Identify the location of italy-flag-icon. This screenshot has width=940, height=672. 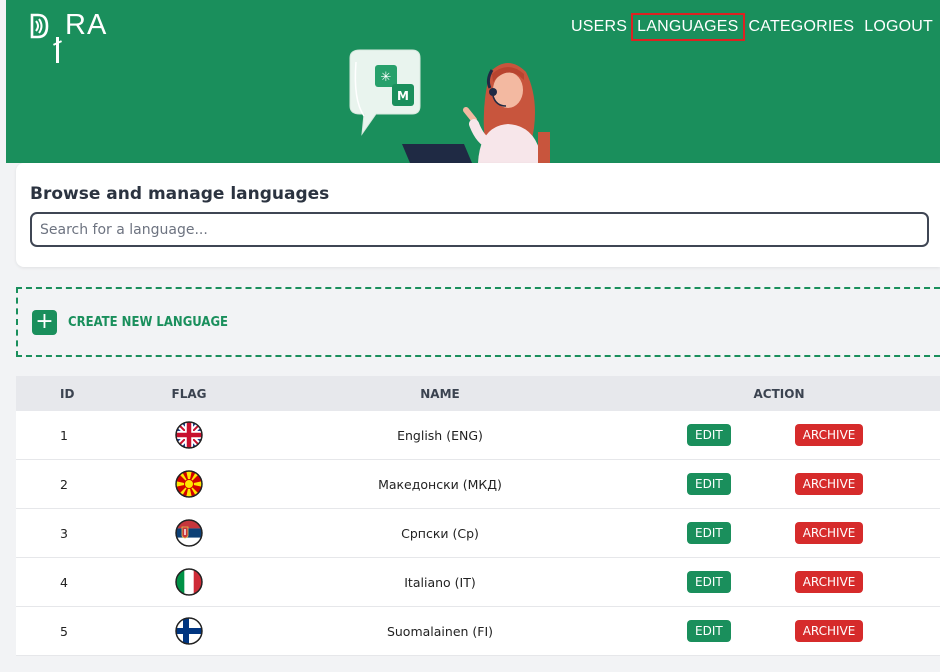
(189, 582).